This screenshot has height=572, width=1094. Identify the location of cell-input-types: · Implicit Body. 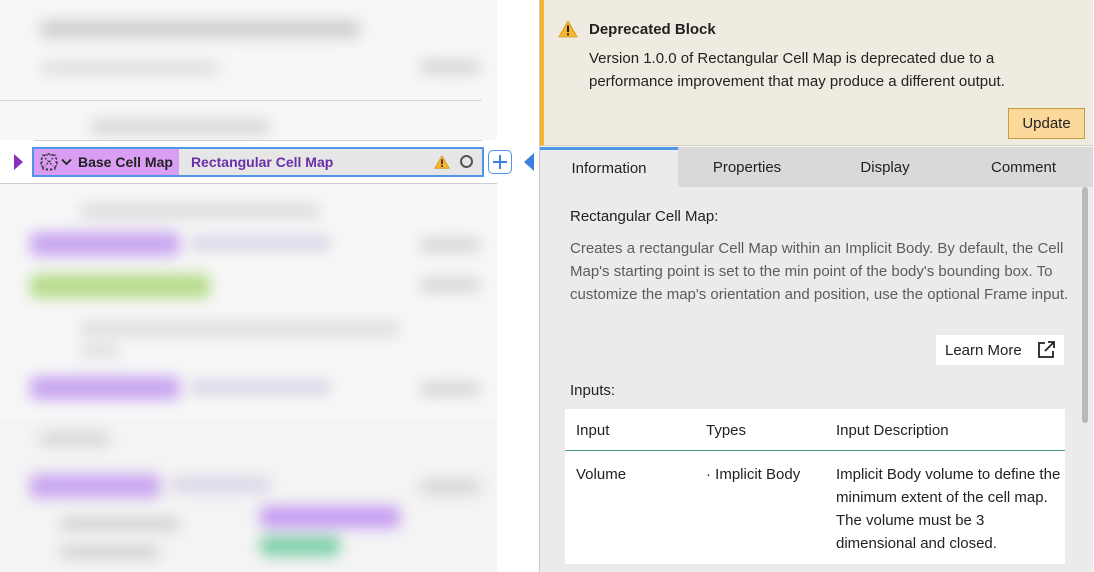
(753, 474).